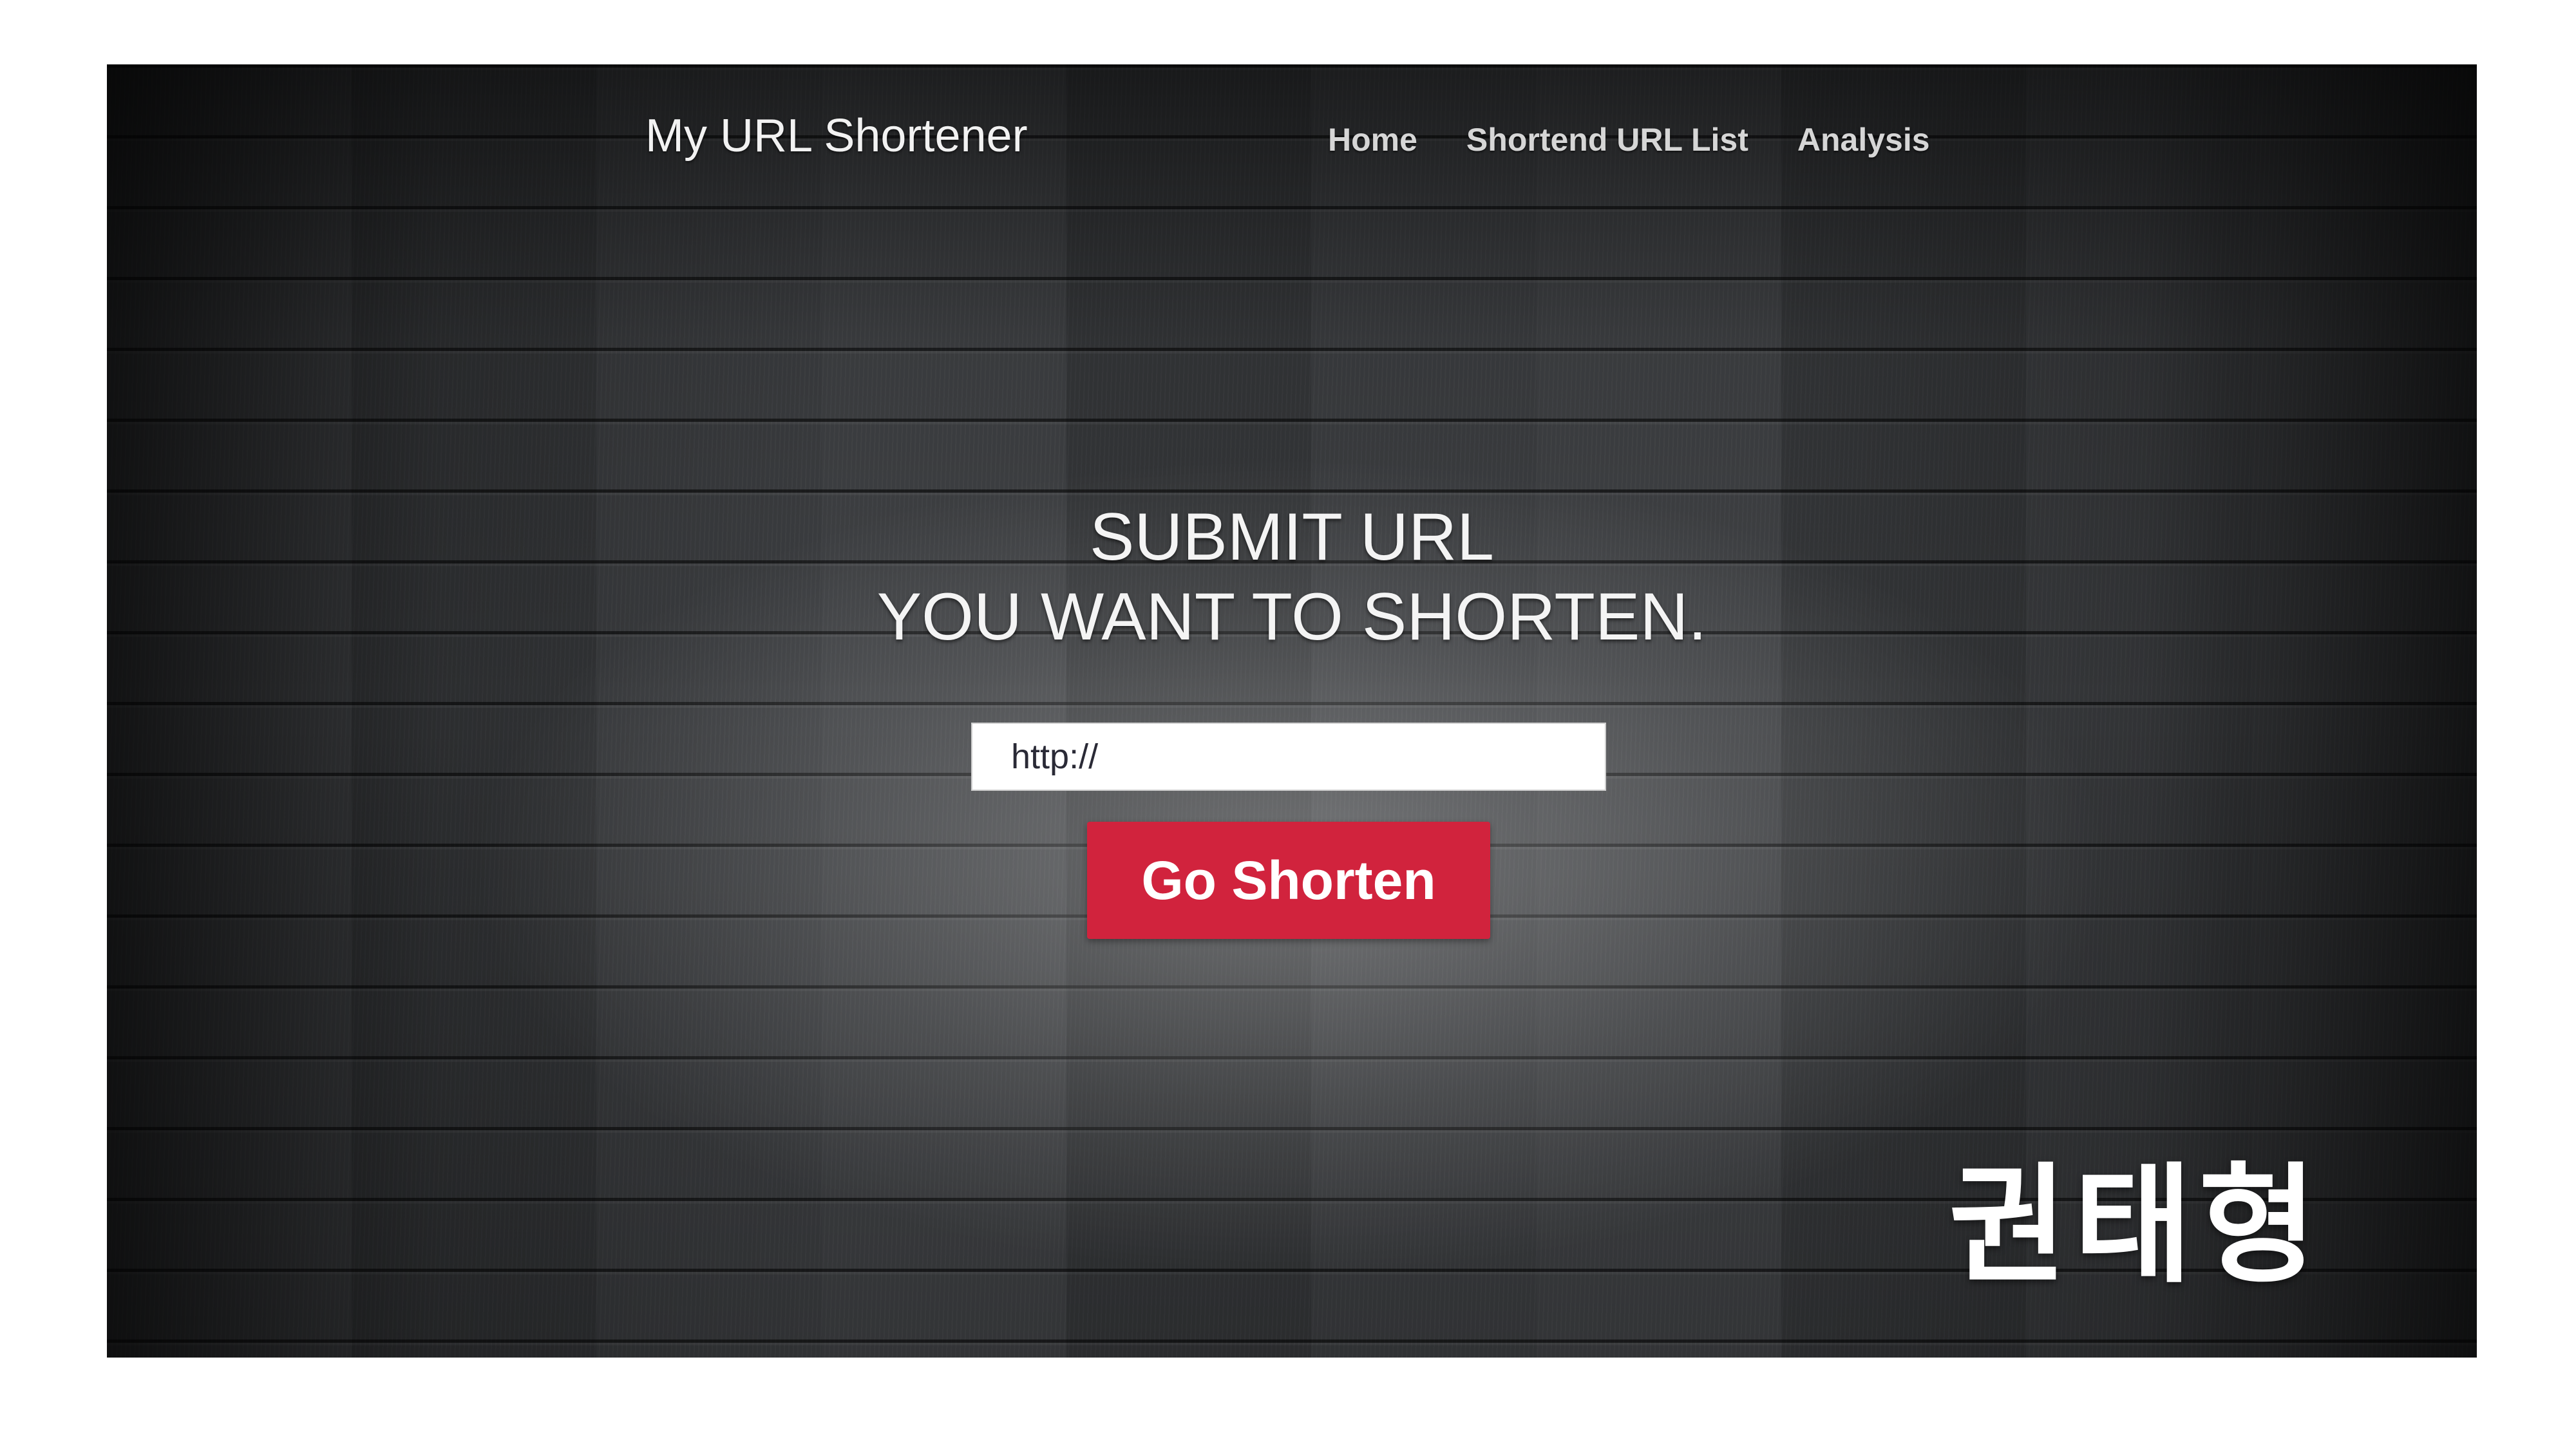 Image resolution: width=2576 pixels, height=1449 pixels. What do you see at coordinates (1291, 617) in the screenshot?
I see `hero-heading-line-2: YOU WANT TO SHORTEN.` at bounding box center [1291, 617].